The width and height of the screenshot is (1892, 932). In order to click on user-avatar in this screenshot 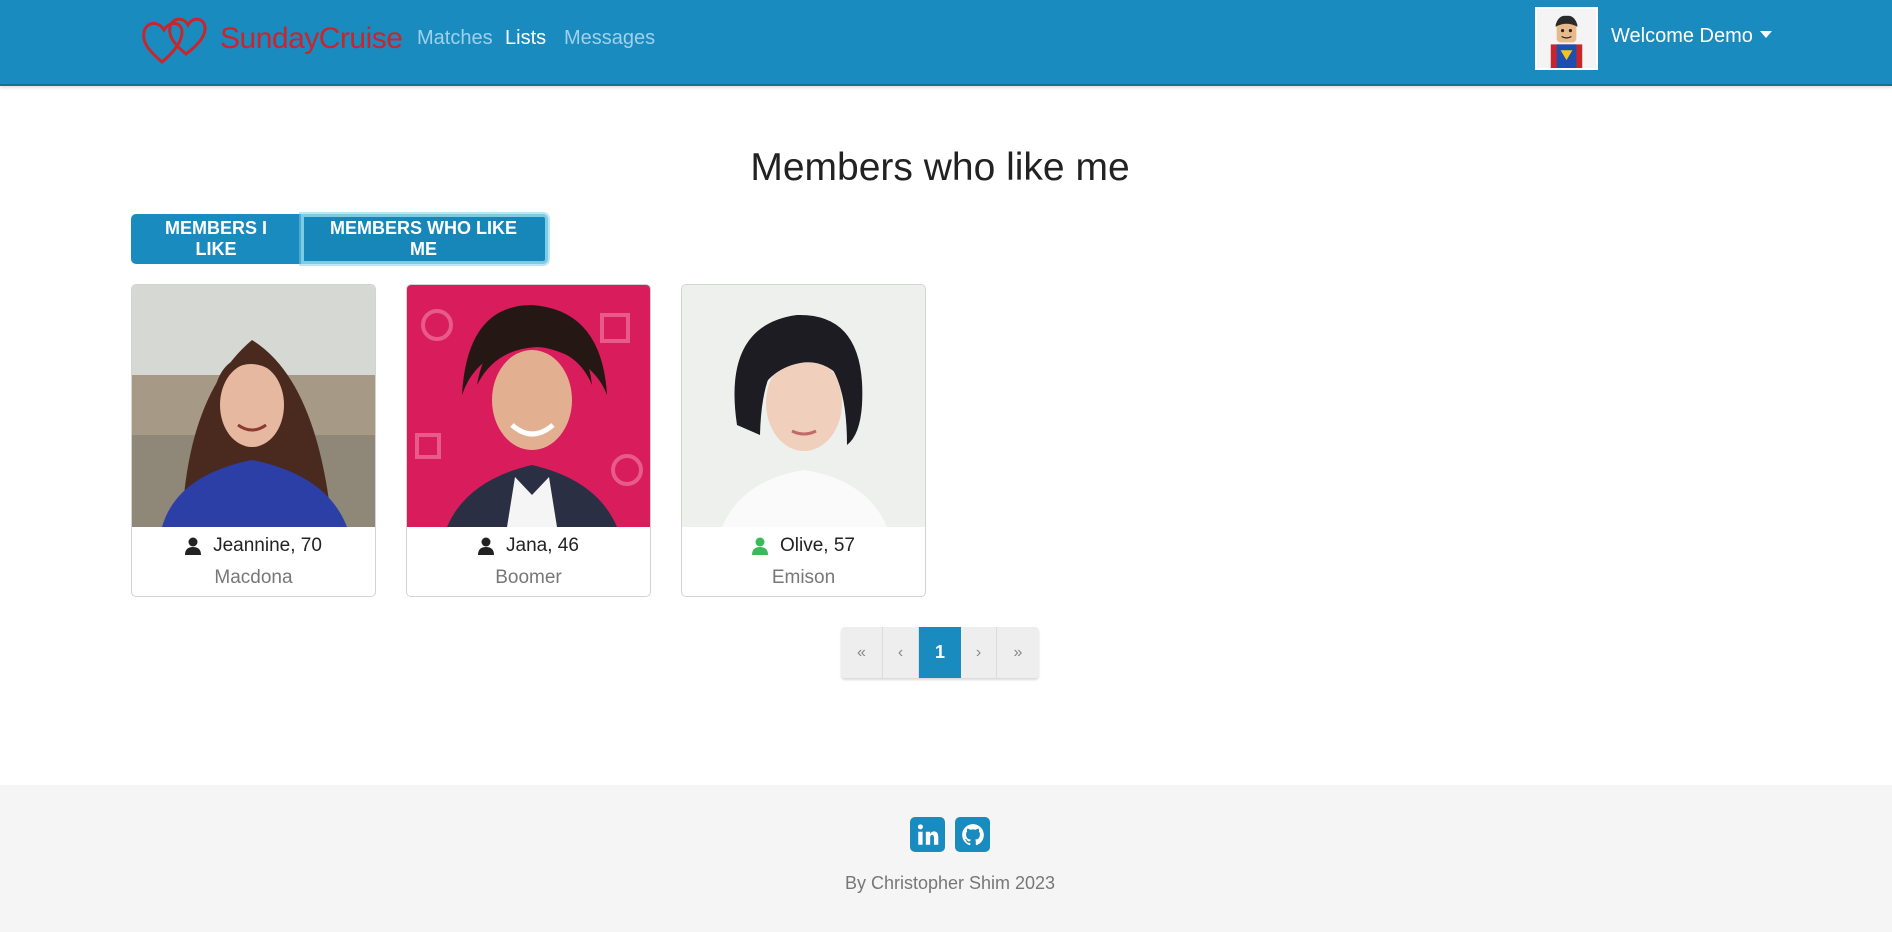, I will do `click(1566, 38)`.